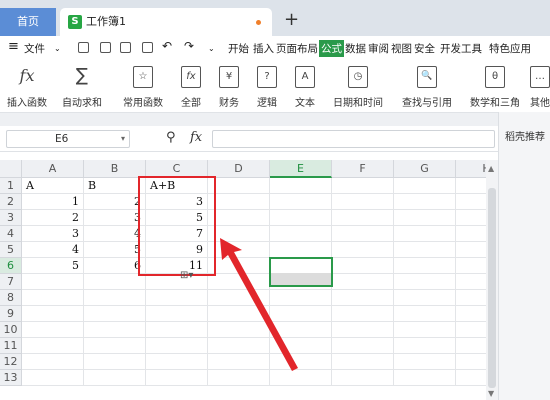 This screenshot has width=550, height=400. I want to click on date-time-button: ◷ 日期和时间, so click(358, 87).